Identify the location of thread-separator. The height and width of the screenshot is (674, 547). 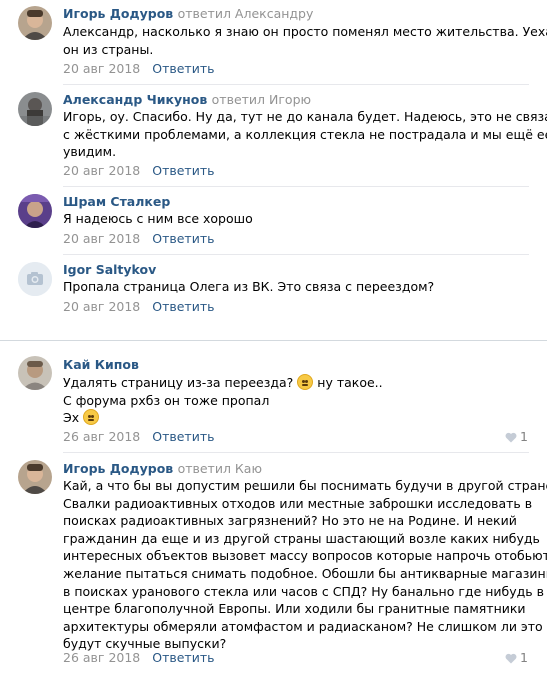
(273, 340).